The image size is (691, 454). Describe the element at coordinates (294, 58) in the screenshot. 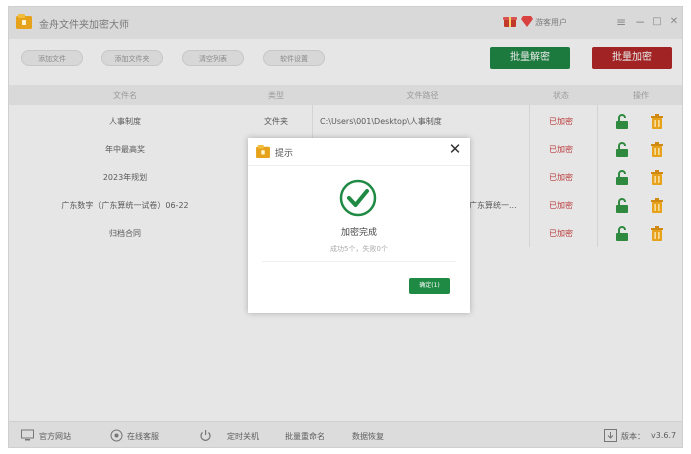

I see `settings-button: 软件设置` at that location.